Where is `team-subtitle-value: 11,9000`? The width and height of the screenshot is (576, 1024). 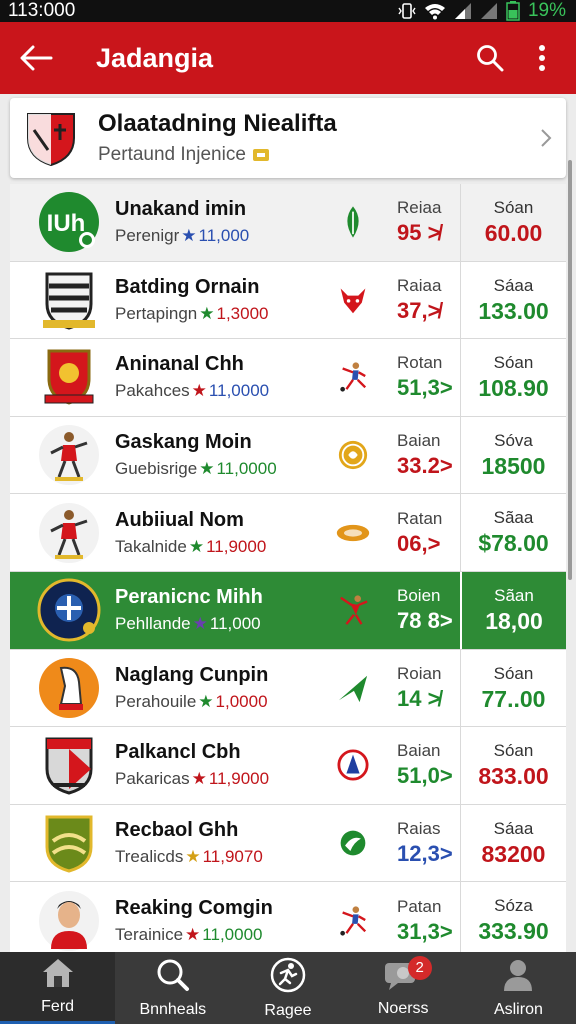 team-subtitle-value: 11,9000 is located at coordinates (239, 779).